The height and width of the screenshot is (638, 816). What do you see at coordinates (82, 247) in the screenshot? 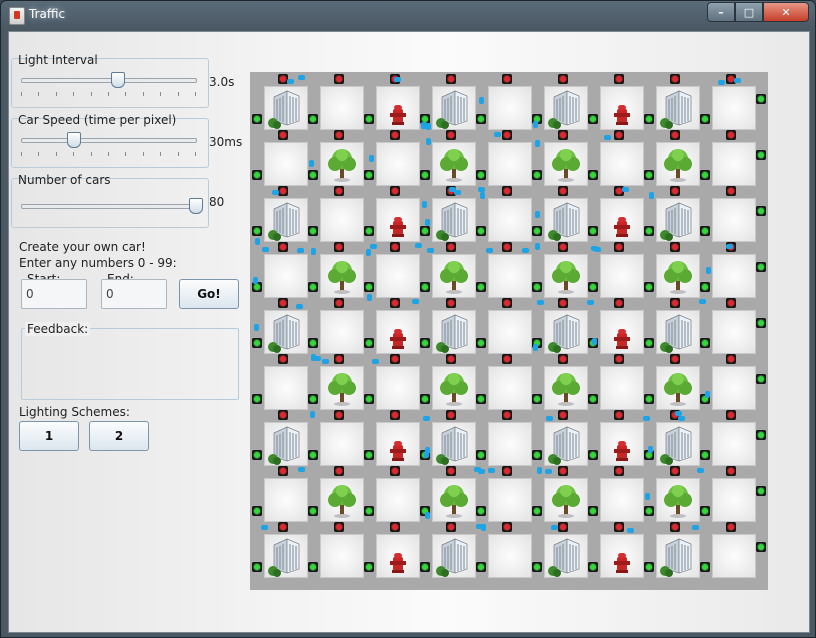
I see `create-car-heading: Create your own car!` at bounding box center [82, 247].